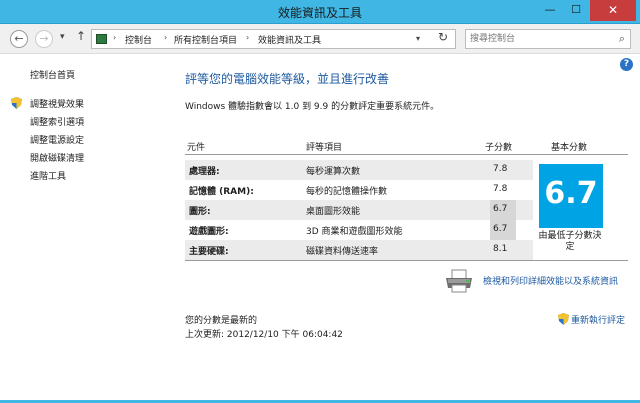 The image size is (640, 403). What do you see at coordinates (499, 148) in the screenshot?
I see `column-header-subscore: 子分數` at bounding box center [499, 148].